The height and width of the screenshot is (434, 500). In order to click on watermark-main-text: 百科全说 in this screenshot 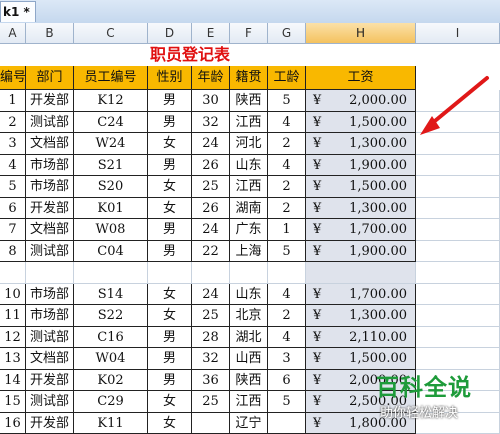, I will do `click(424, 385)`.